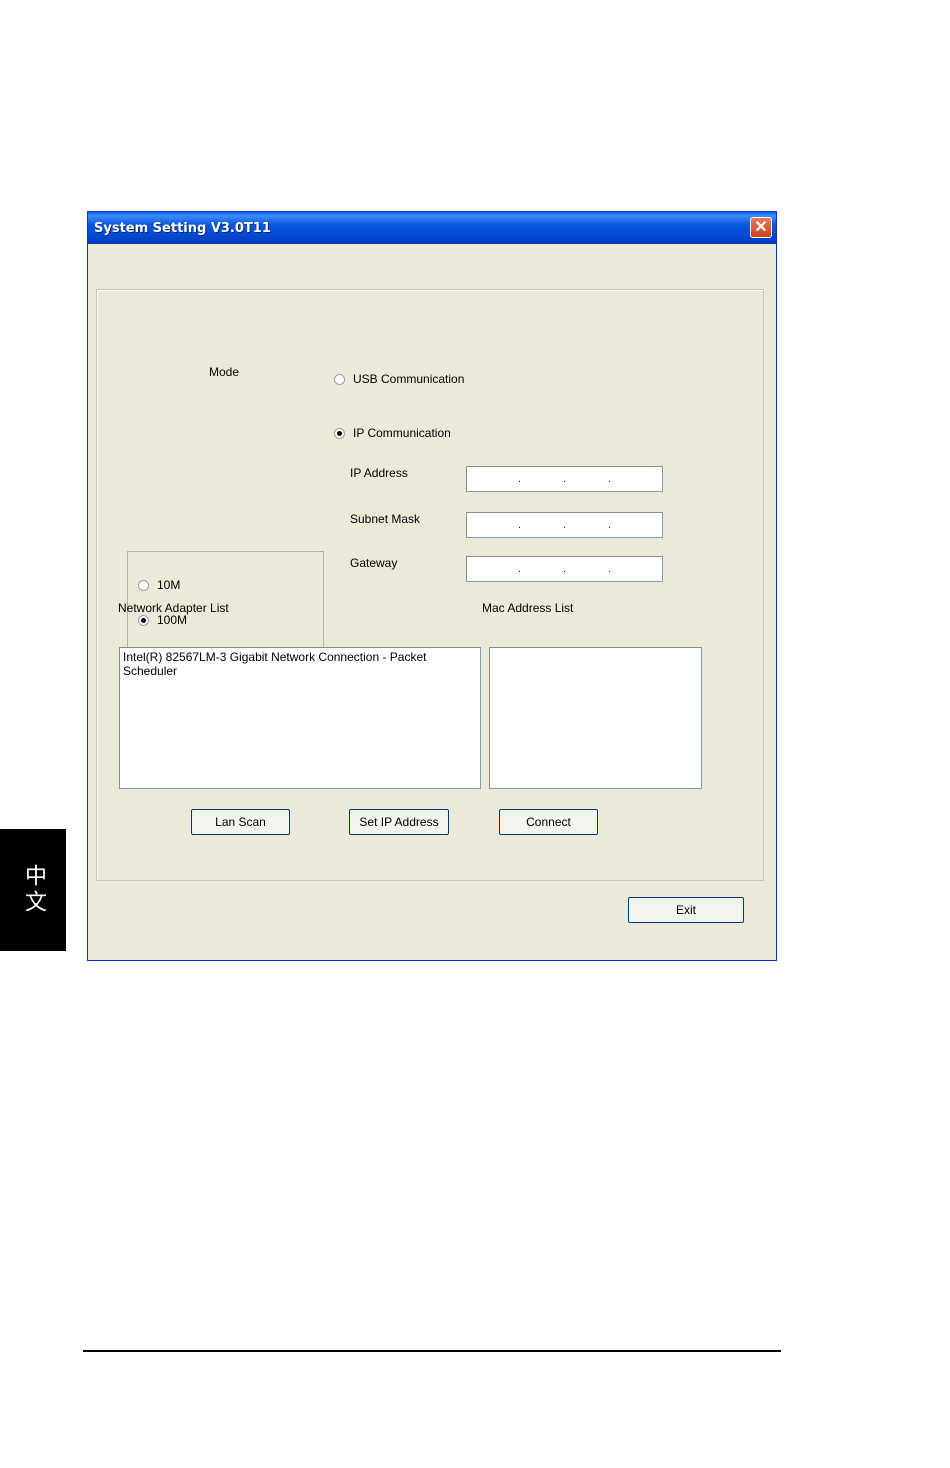 The width and height of the screenshot is (950, 1468). What do you see at coordinates (432, 1351) in the screenshot?
I see `footer-rule` at bounding box center [432, 1351].